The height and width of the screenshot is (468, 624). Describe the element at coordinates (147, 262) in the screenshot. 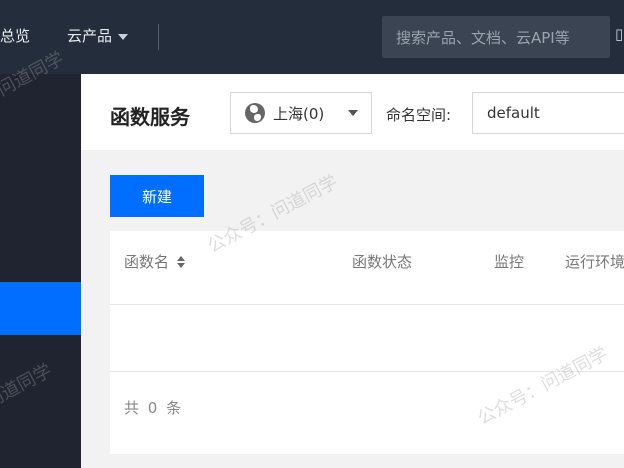

I see `column-label: 函数名` at that location.